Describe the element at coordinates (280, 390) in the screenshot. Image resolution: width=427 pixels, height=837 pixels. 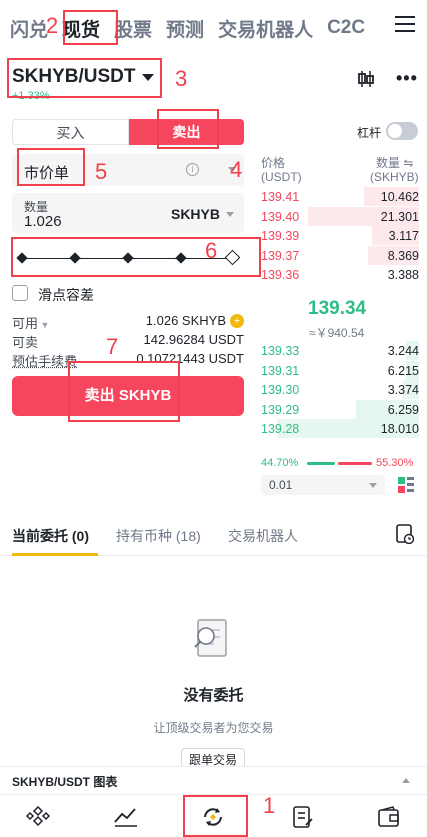
I see `bid-price: 139.30` at that location.